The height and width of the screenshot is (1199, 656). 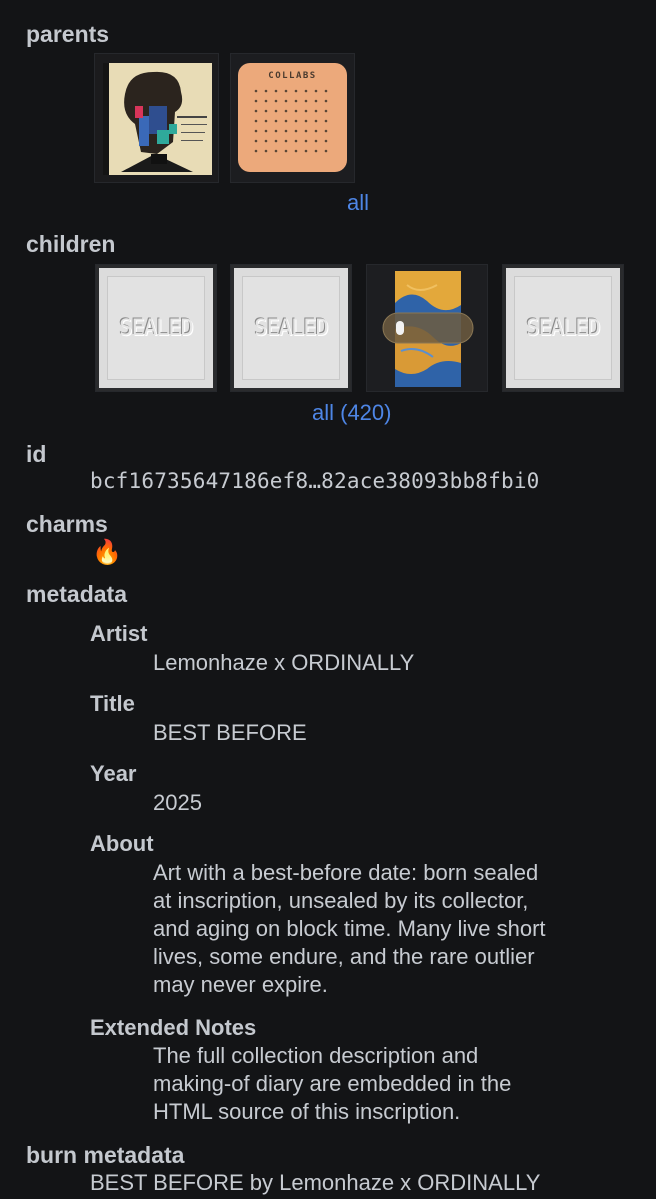 I want to click on children-heading: children, so click(x=71, y=244).